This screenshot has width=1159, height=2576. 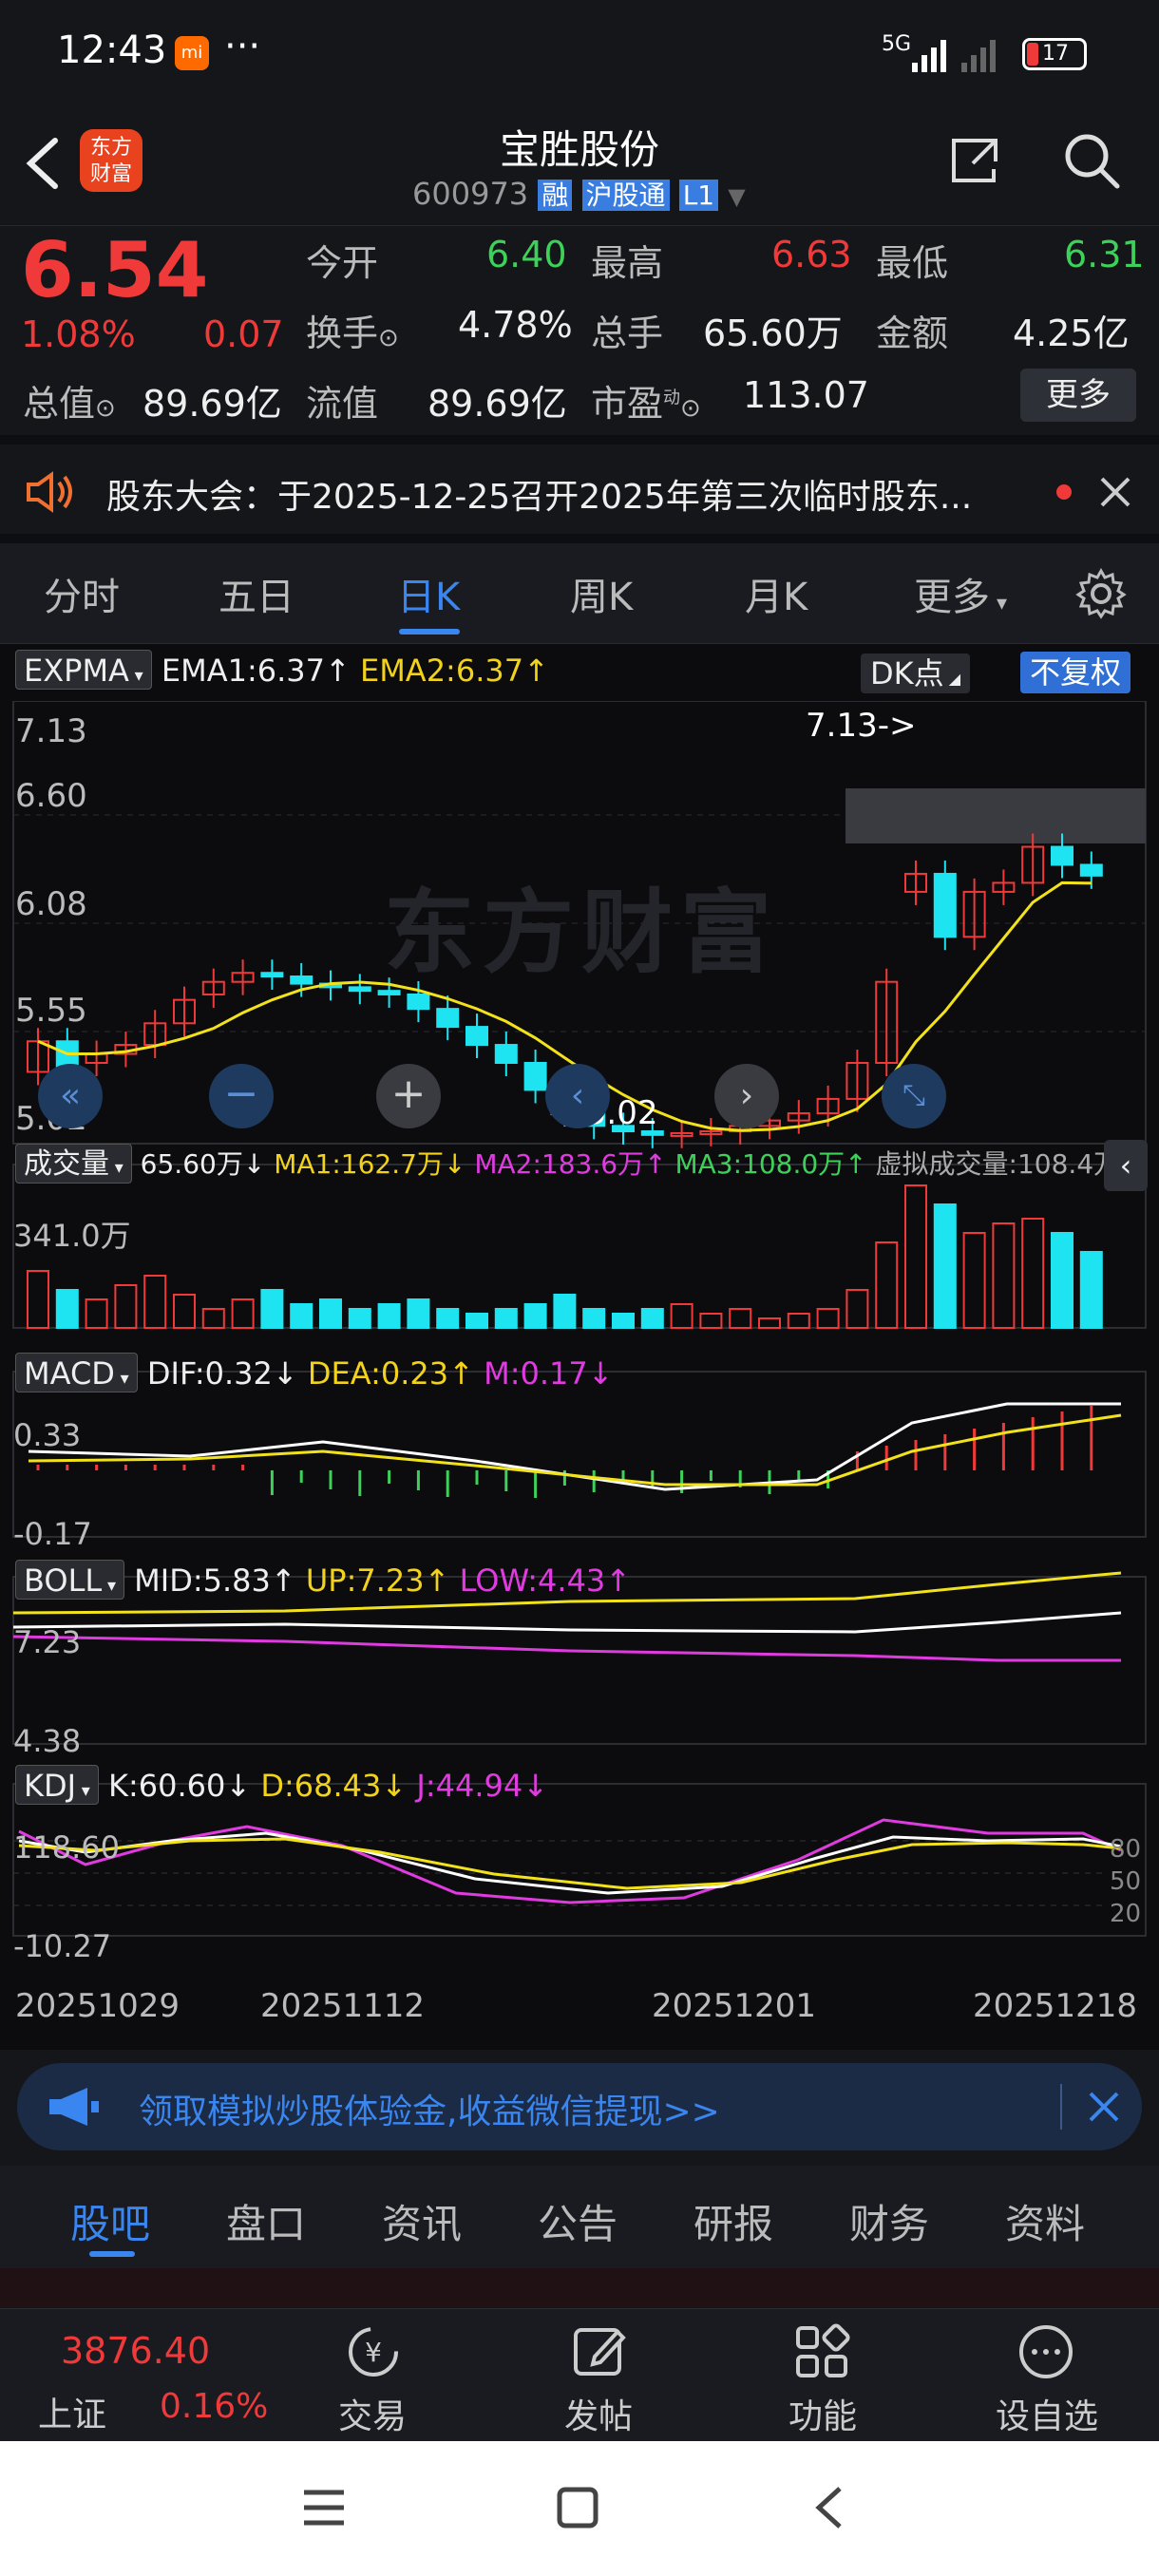 I want to click on level-dropdown-icon: ▼, so click(x=736, y=196).